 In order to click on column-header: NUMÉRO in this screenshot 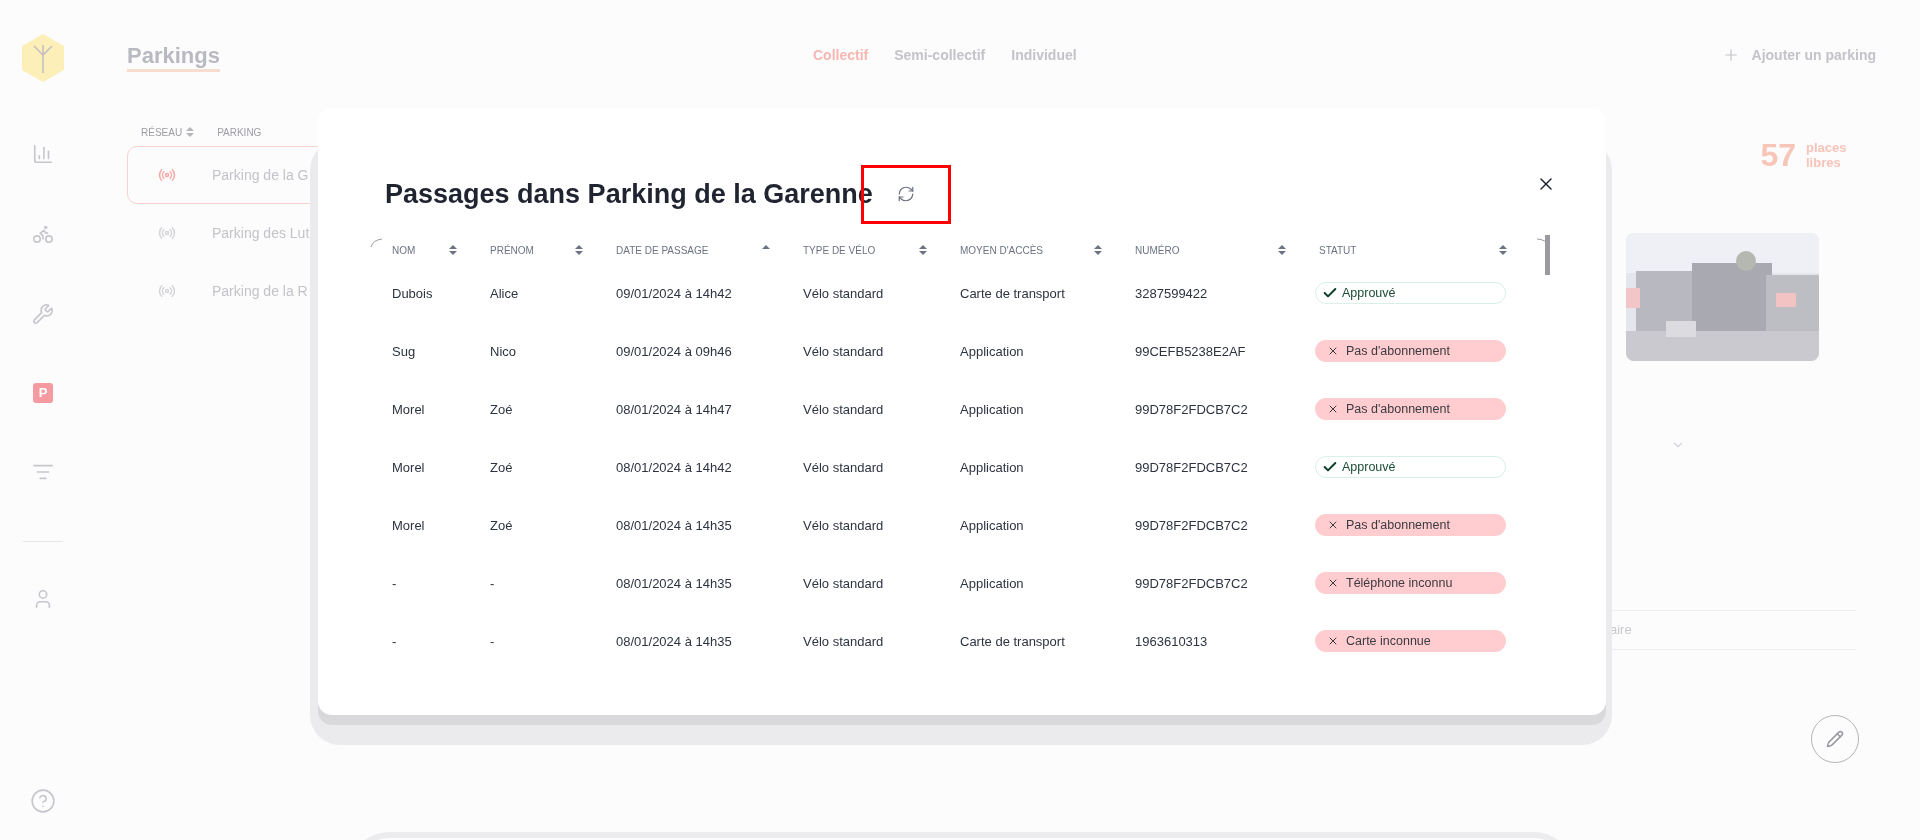, I will do `click(1157, 250)`.